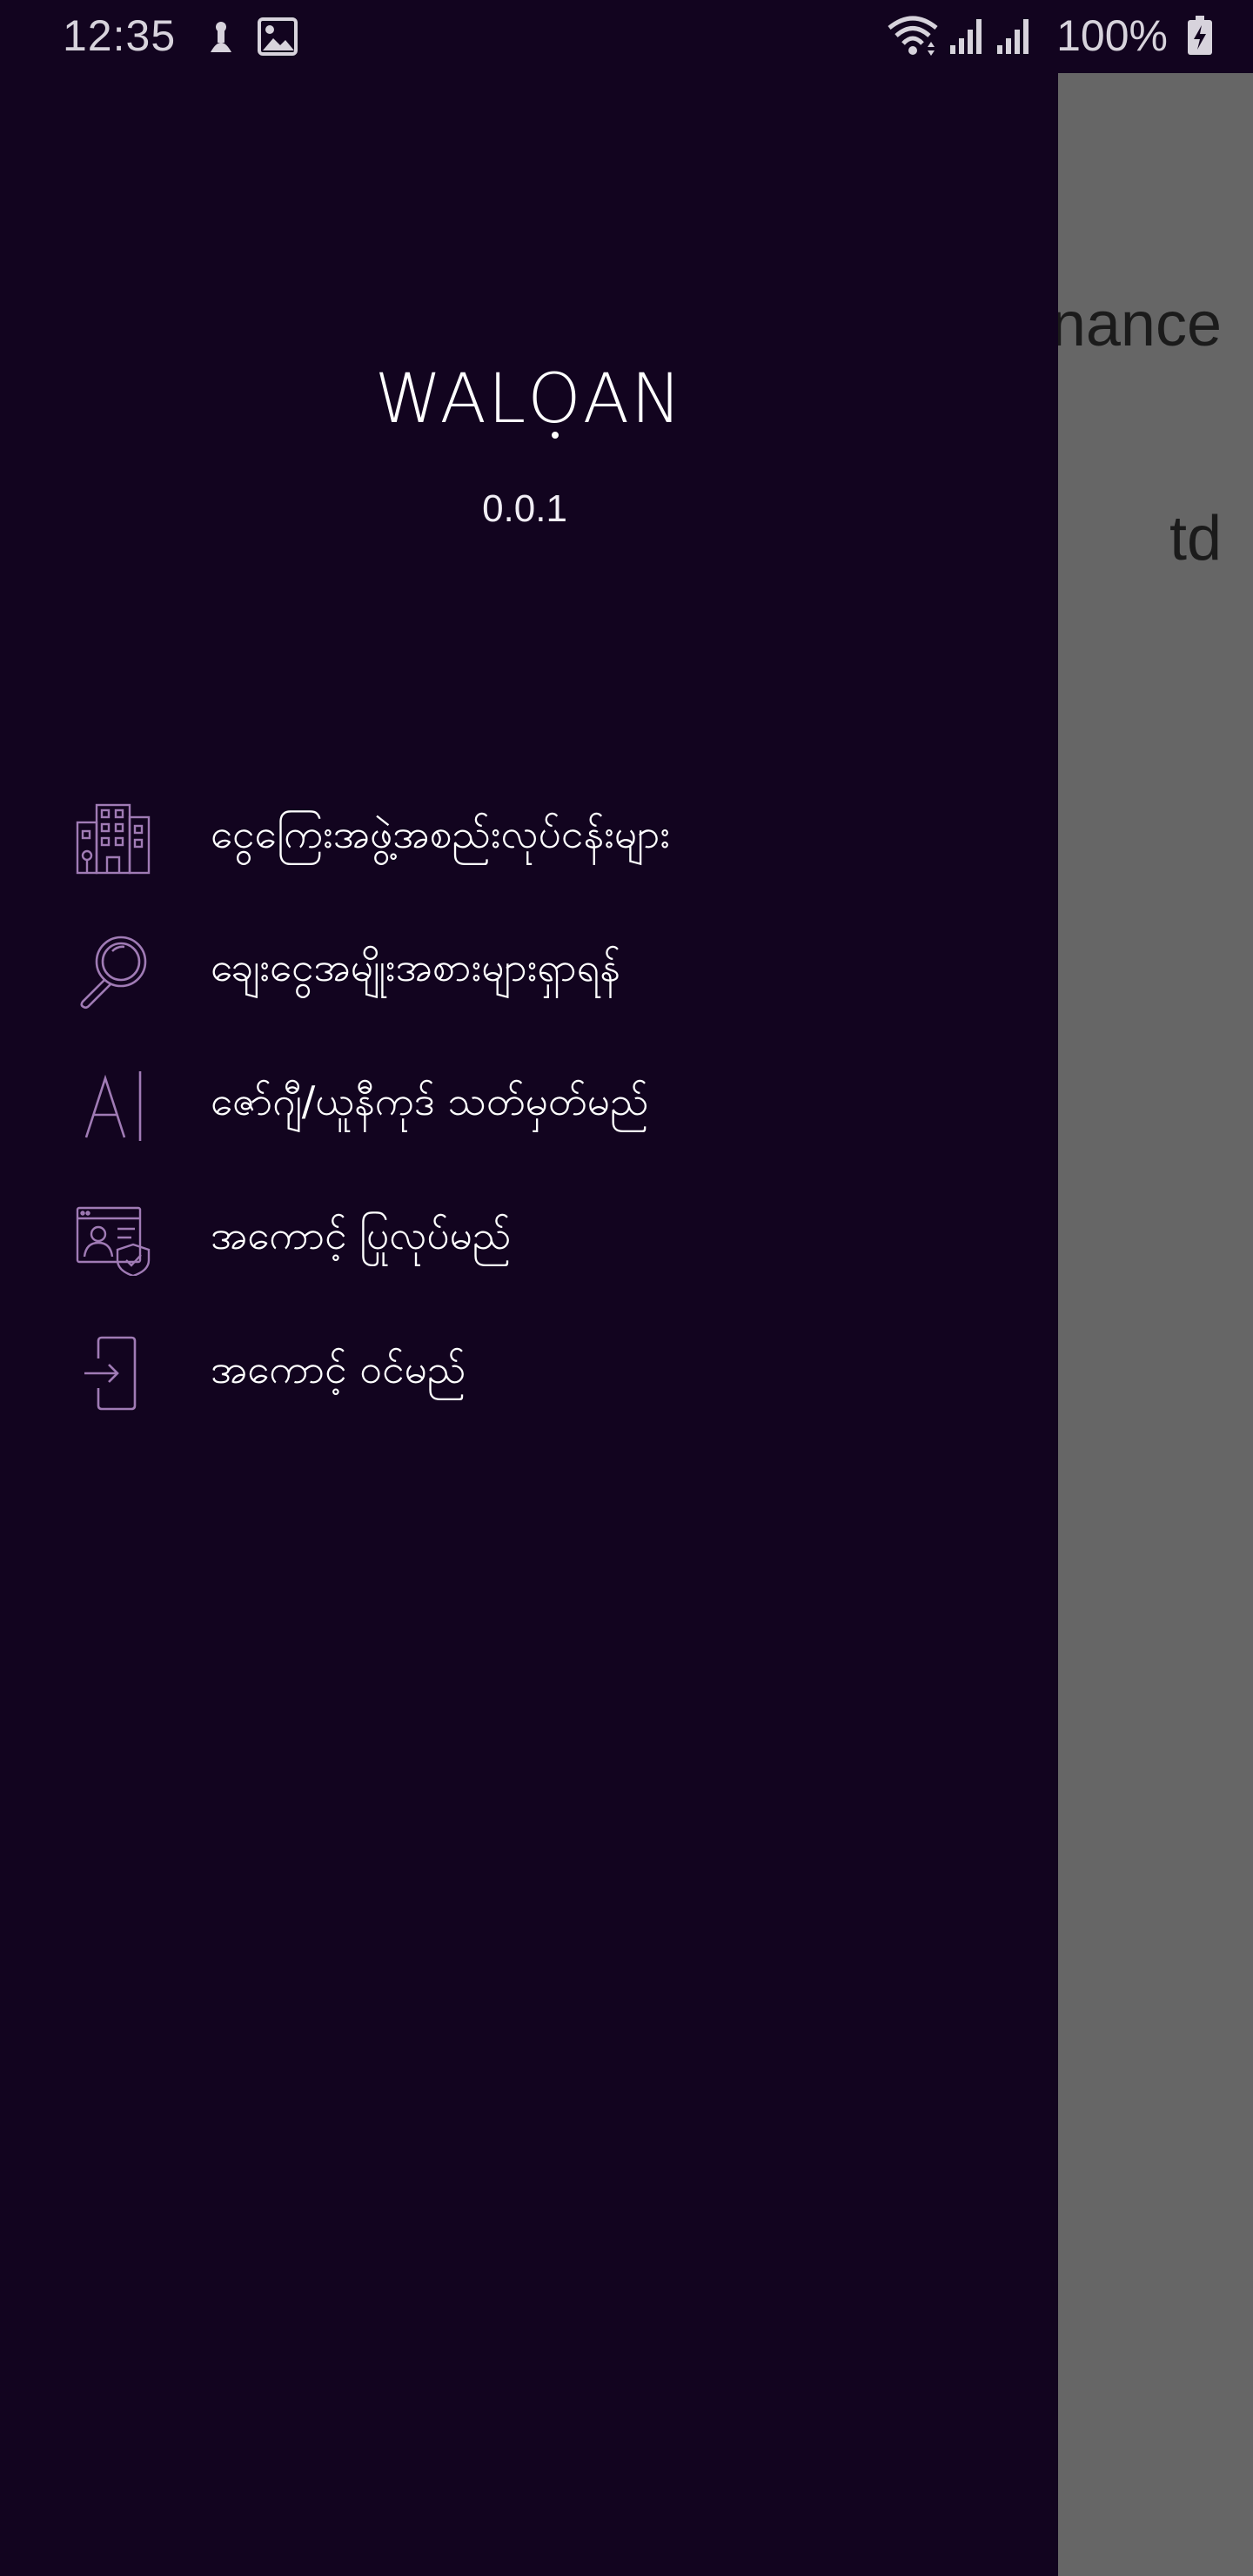 Image resolution: width=1253 pixels, height=2576 pixels. I want to click on menu-item-label: အကောင့် ဝင်မည်, so click(338, 1368).